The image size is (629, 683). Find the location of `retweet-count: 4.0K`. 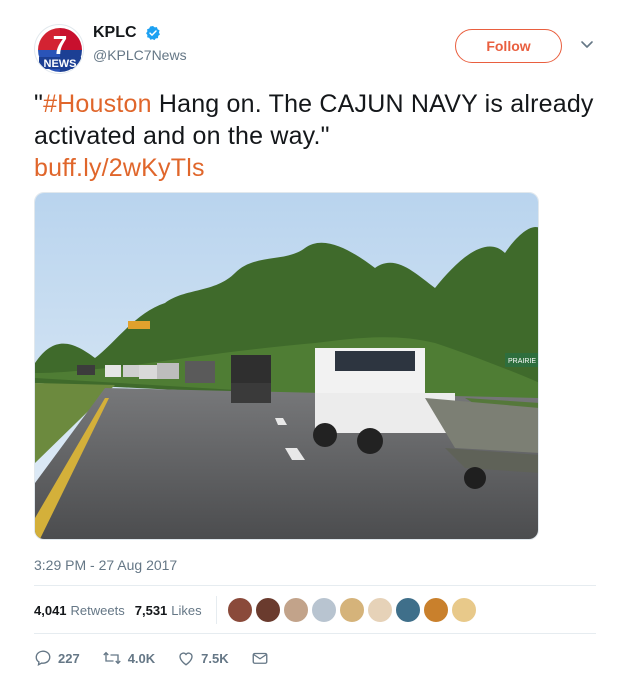

retweet-count: 4.0K is located at coordinates (141, 658).